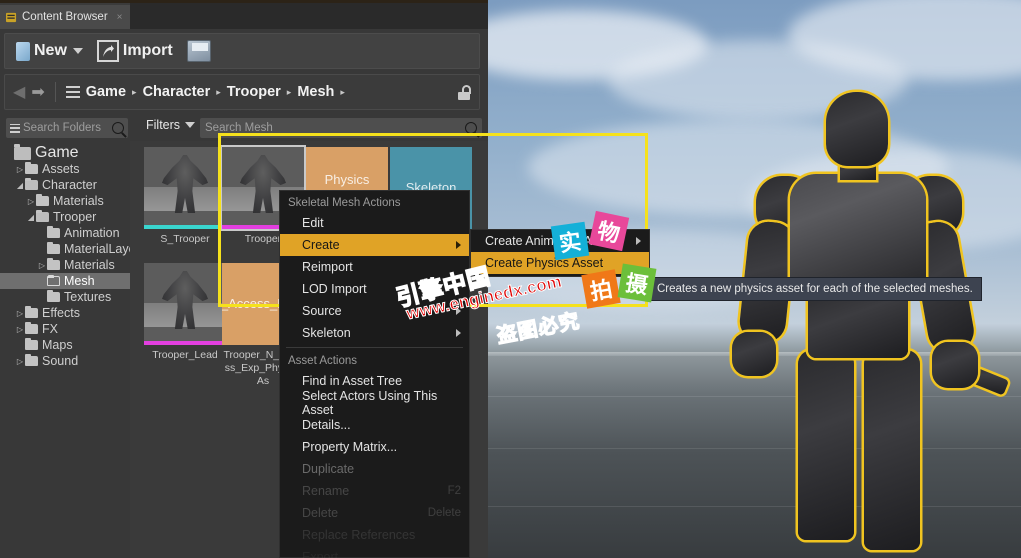  What do you see at coordinates (11, 17) in the screenshot?
I see `content-browser-icon` at bounding box center [11, 17].